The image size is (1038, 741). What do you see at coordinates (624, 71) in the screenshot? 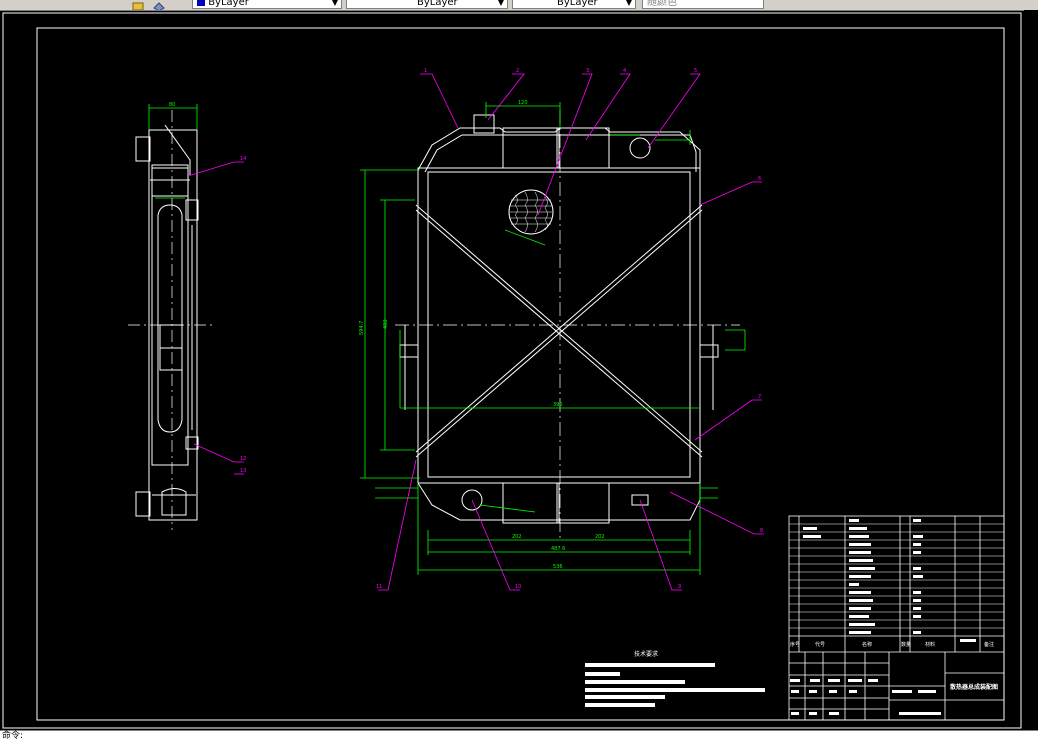
I see `part-number-4: 4` at bounding box center [624, 71].